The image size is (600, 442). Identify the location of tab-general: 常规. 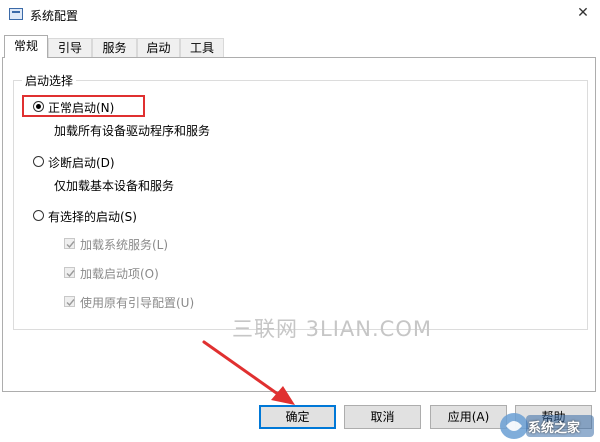
(26, 46).